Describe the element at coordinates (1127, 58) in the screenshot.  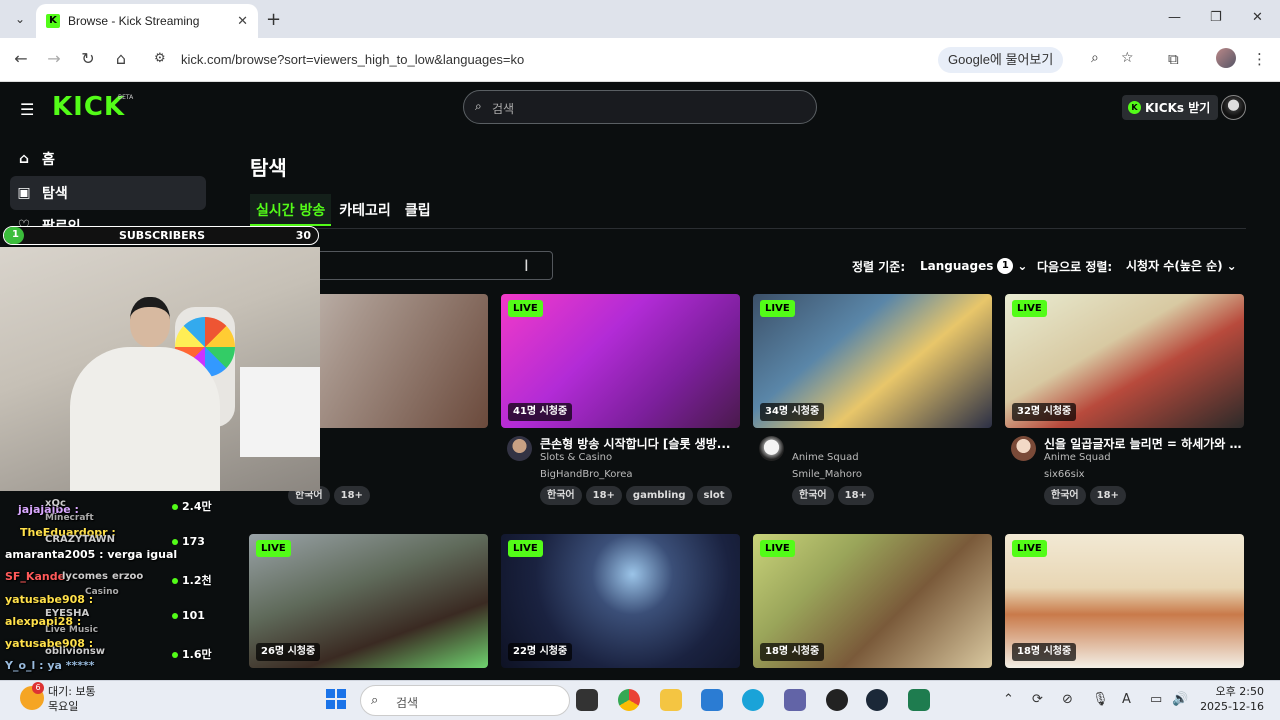
I see `bookmark-star-icon: ☆` at that location.